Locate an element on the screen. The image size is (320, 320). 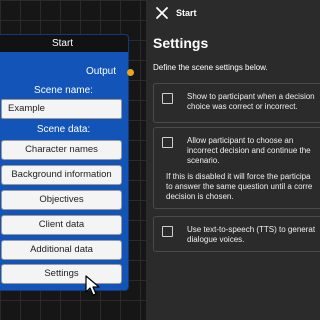
panel-window-title: Start is located at coordinates (186, 13).